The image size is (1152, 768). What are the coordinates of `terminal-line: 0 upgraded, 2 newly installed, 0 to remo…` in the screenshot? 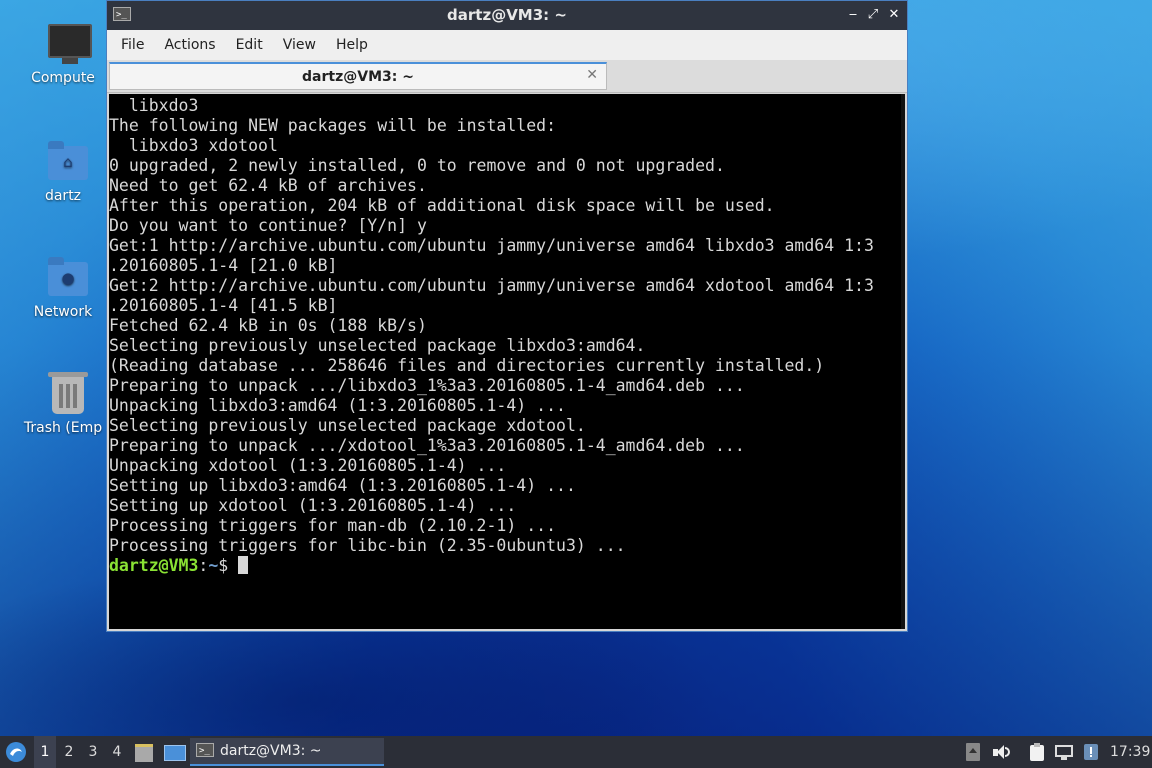 It's located at (417, 165).